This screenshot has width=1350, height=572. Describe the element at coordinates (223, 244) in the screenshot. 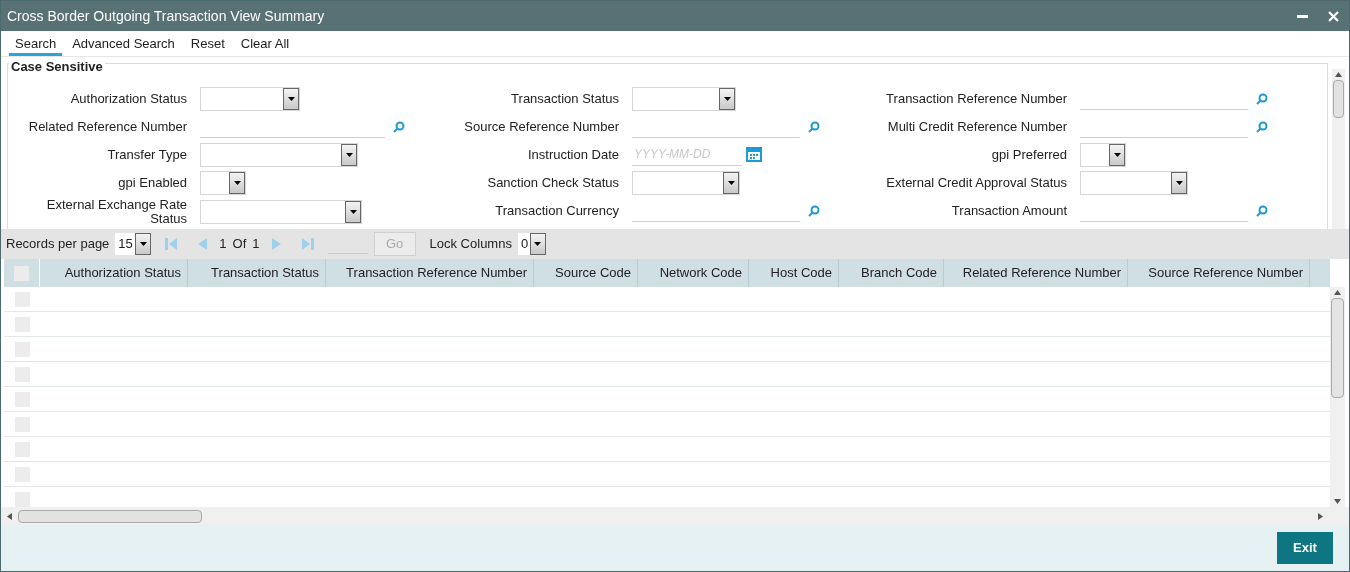

I see `page-number: 1` at that location.